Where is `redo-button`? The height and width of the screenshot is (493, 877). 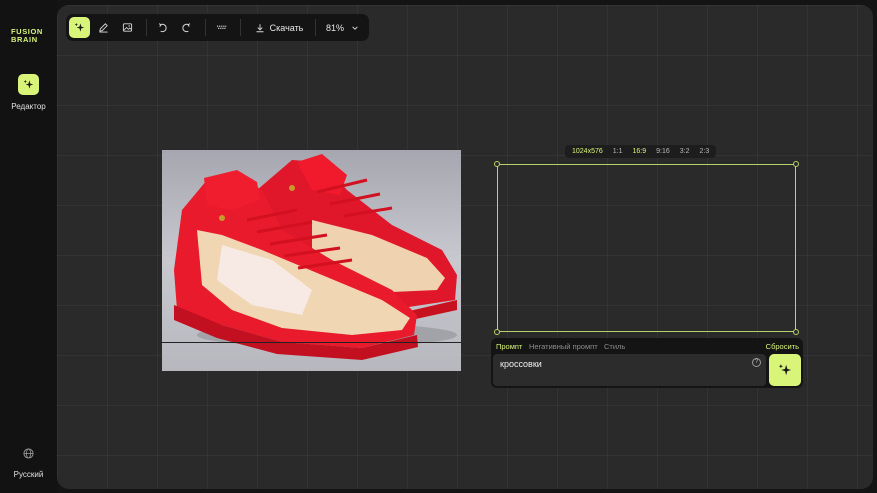
redo-button is located at coordinates (186, 27).